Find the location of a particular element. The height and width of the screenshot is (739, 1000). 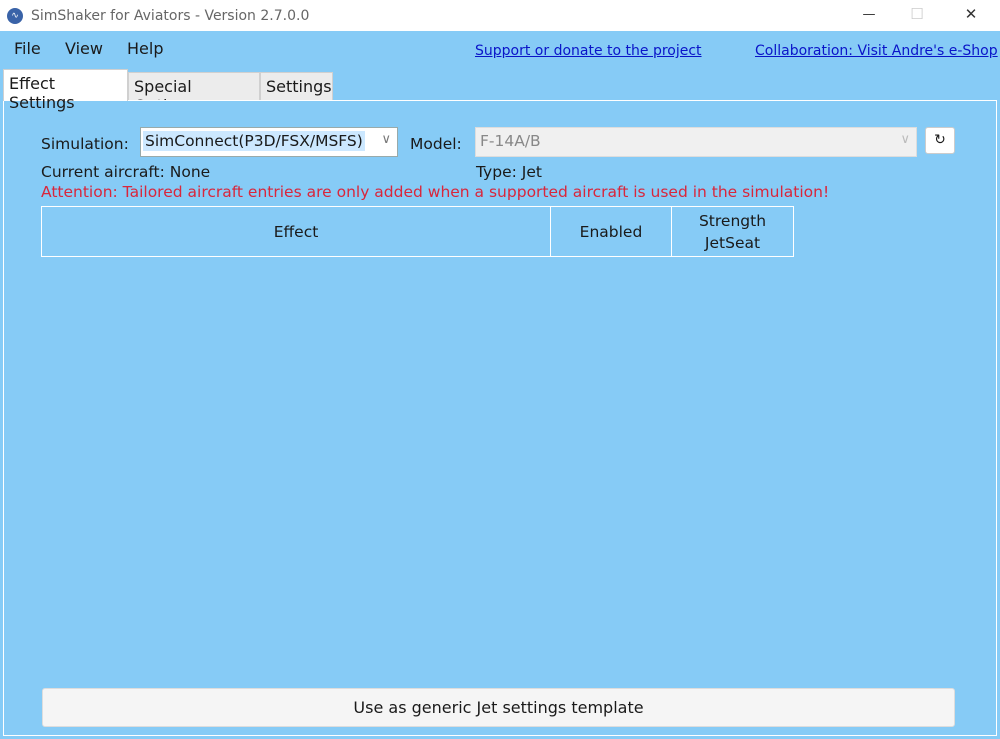

effects-table-header: Effect Enabled Strength JetSeat is located at coordinates (417, 231).